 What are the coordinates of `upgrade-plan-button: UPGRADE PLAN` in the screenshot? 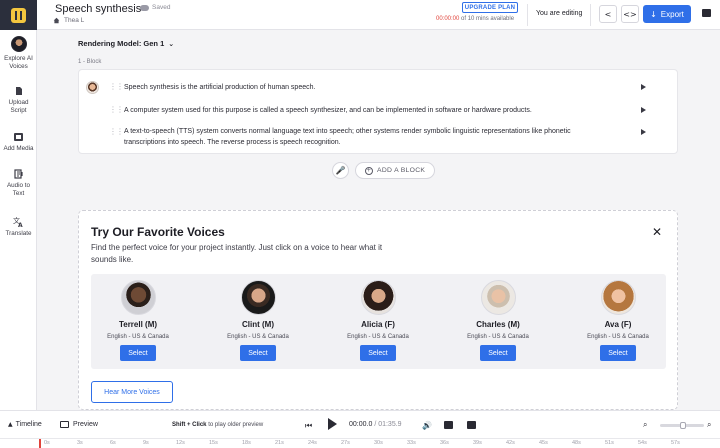 It's located at (490, 7).